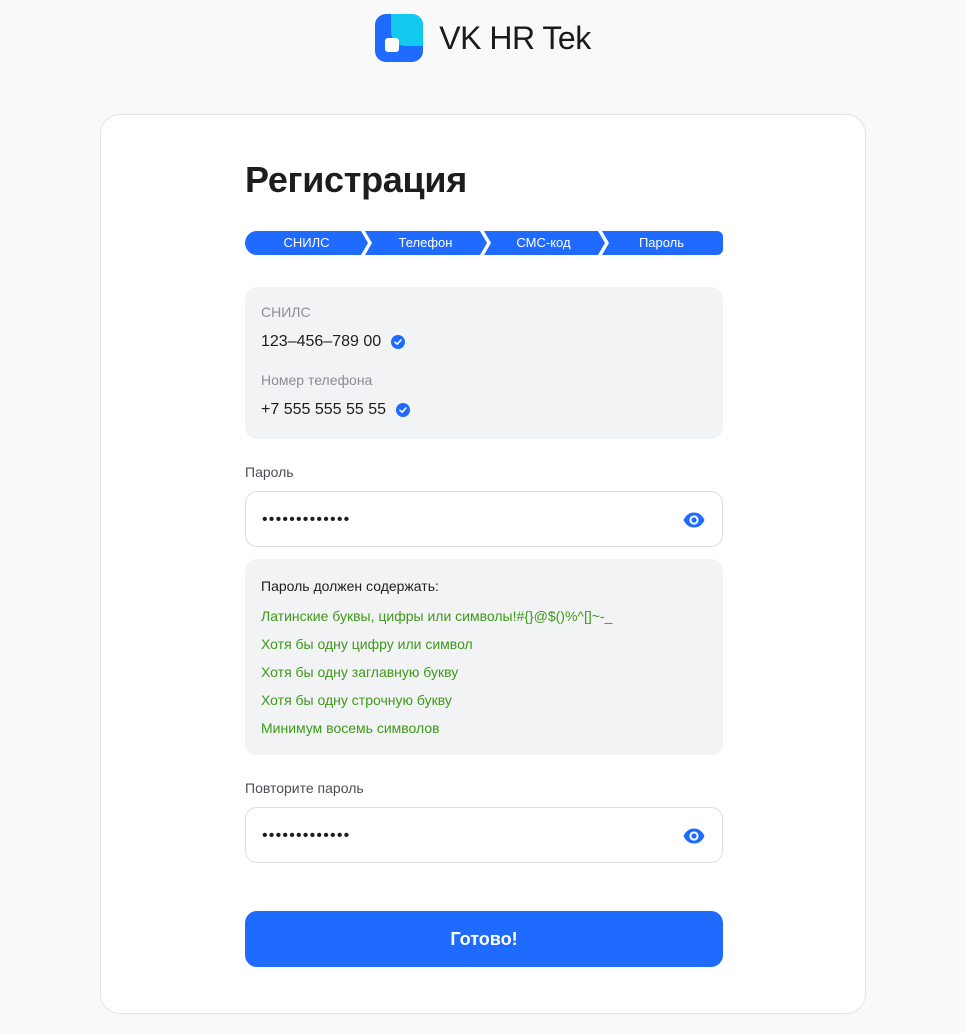  What do you see at coordinates (484, 835) in the screenshot?
I see `confirm-password-field: •••••••••••••` at bounding box center [484, 835].